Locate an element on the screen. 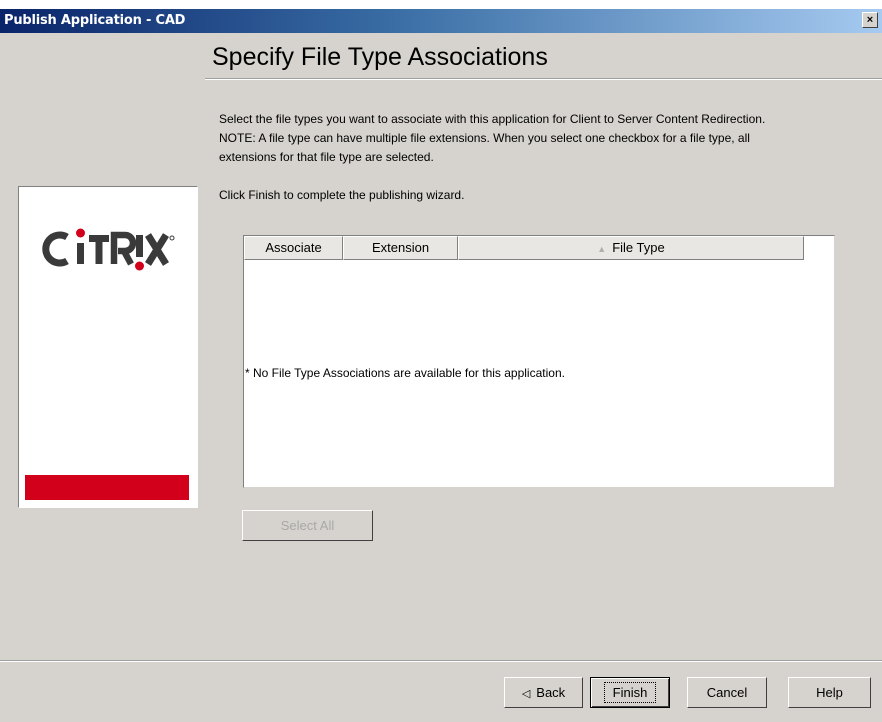 This screenshot has height=722, width=882. column-extension: Extension is located at coordinates (400, 248).